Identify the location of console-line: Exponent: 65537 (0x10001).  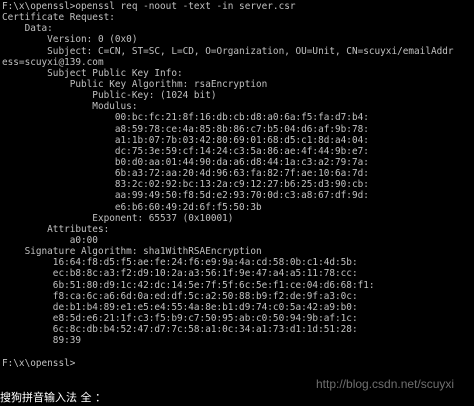
(118, 218).